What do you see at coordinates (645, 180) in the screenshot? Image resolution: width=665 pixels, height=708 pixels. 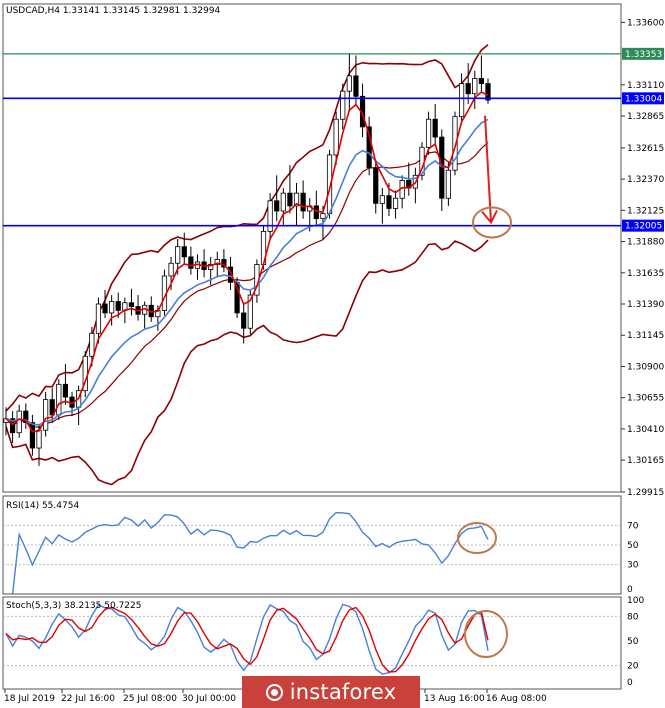 I see `price-tick-label: 1.32370` at bounding box center [645, 180].